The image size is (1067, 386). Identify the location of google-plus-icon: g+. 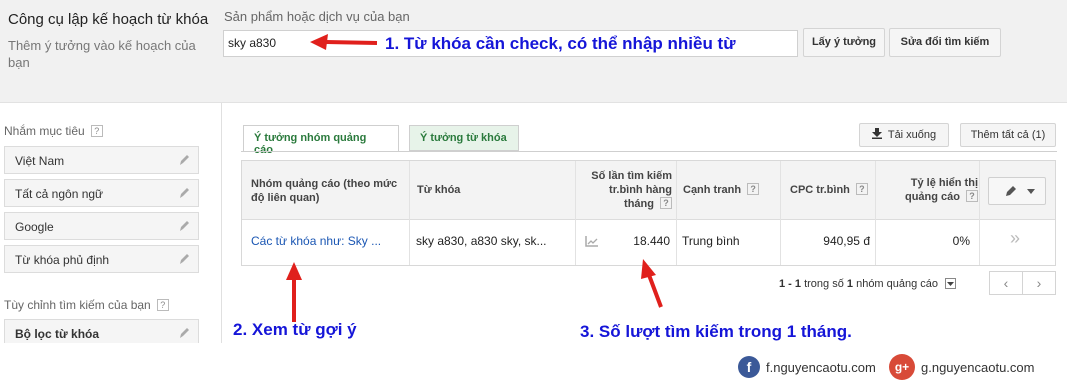
(902, 367).